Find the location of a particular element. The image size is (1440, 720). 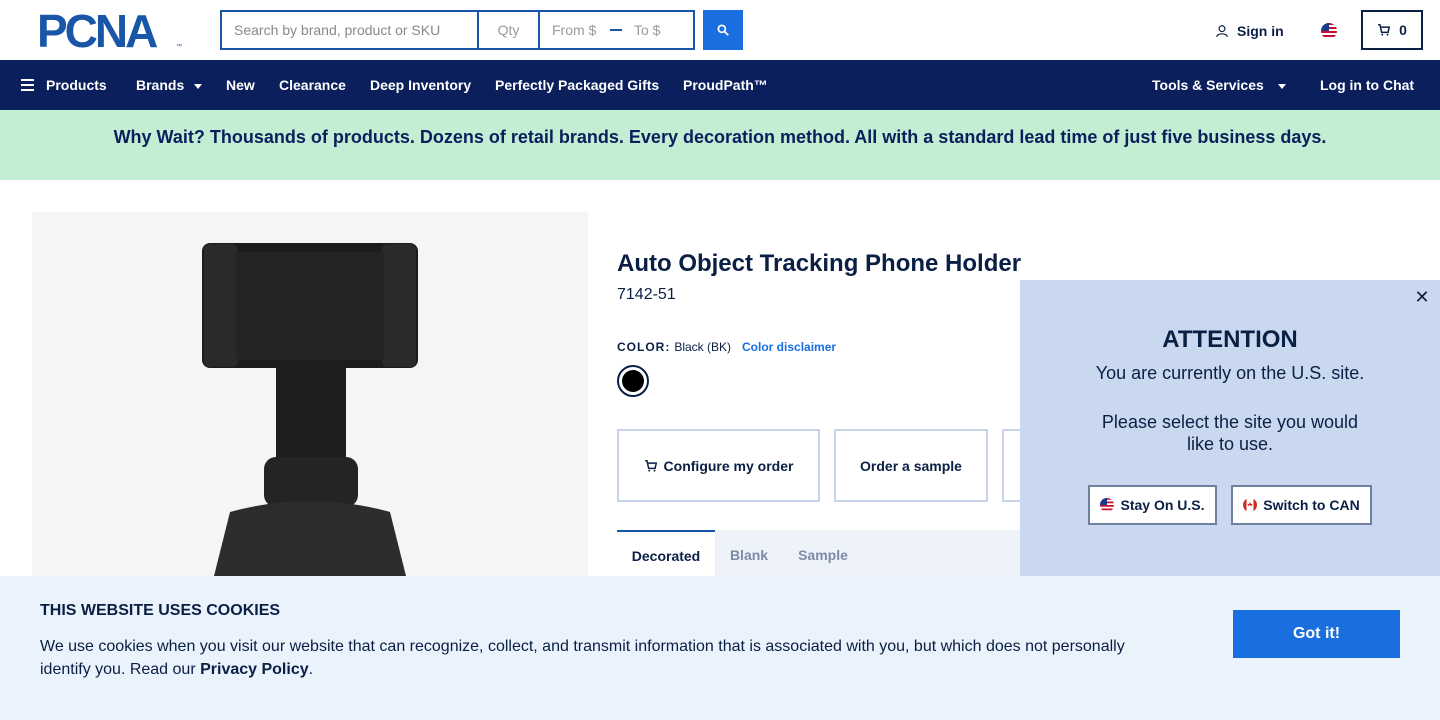

logo-trademark: ™ is located at coordinates (179, 47).